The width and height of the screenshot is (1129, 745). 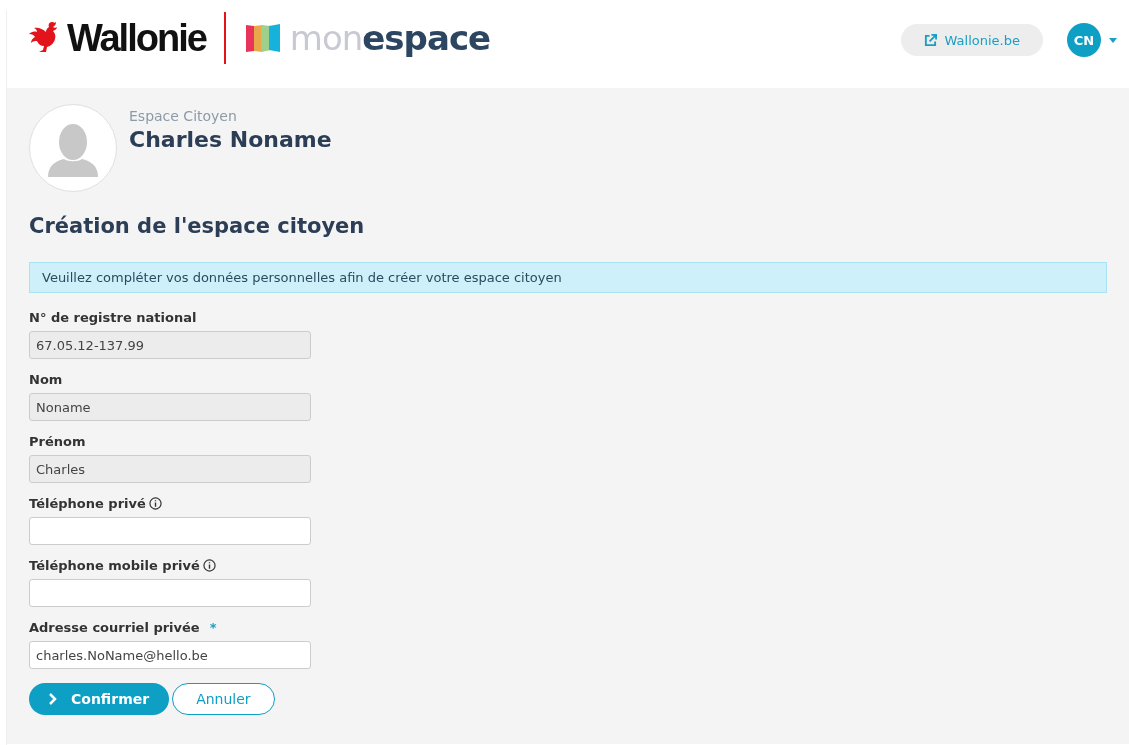 I want to click on input-field: charles.NoName@hello.be, so click(x=170, y=655).